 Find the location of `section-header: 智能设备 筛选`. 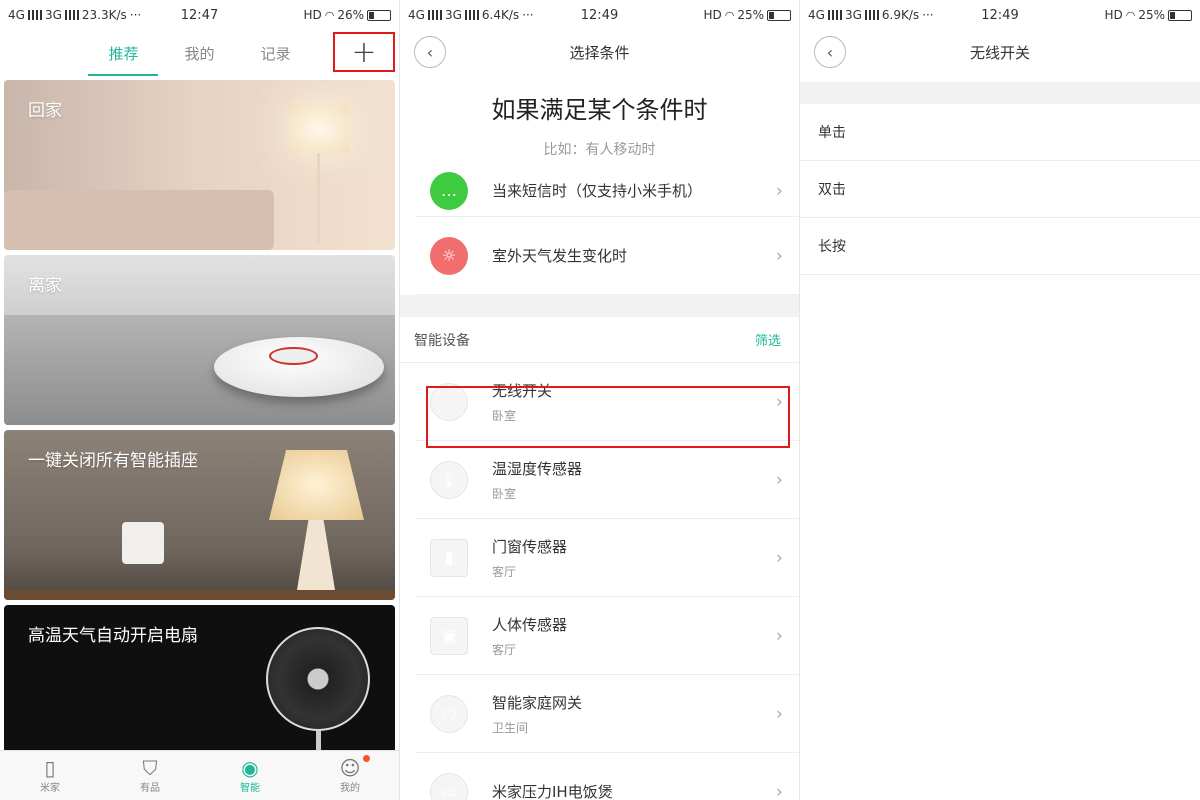

section-header: 智能设备 筛选 is located at coordinates (599, 340).